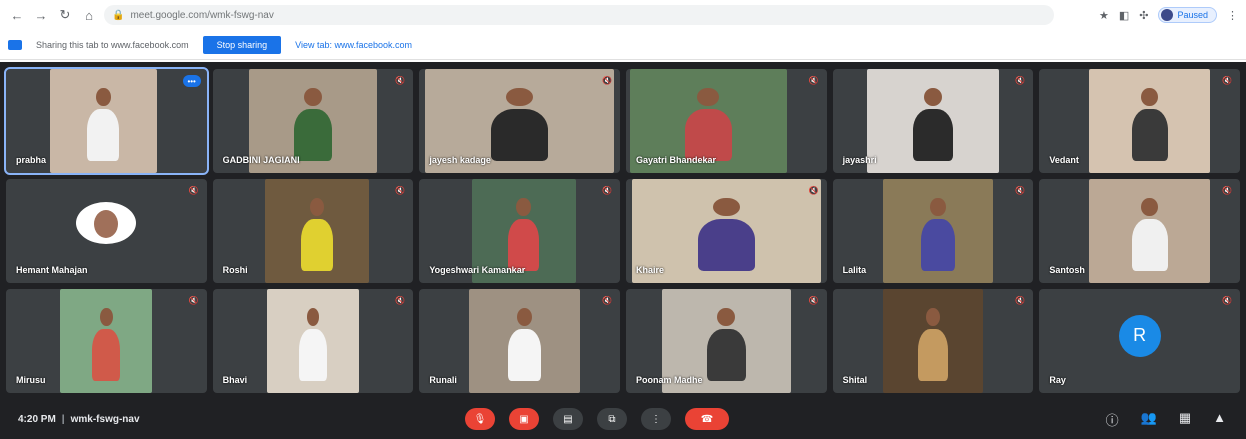 This screenshot has width=1246, height=439. What do you see at coordinates (1192, 15) in the screenshot?
I see `profile-label: Paused` at bounding box center [1192, 15].